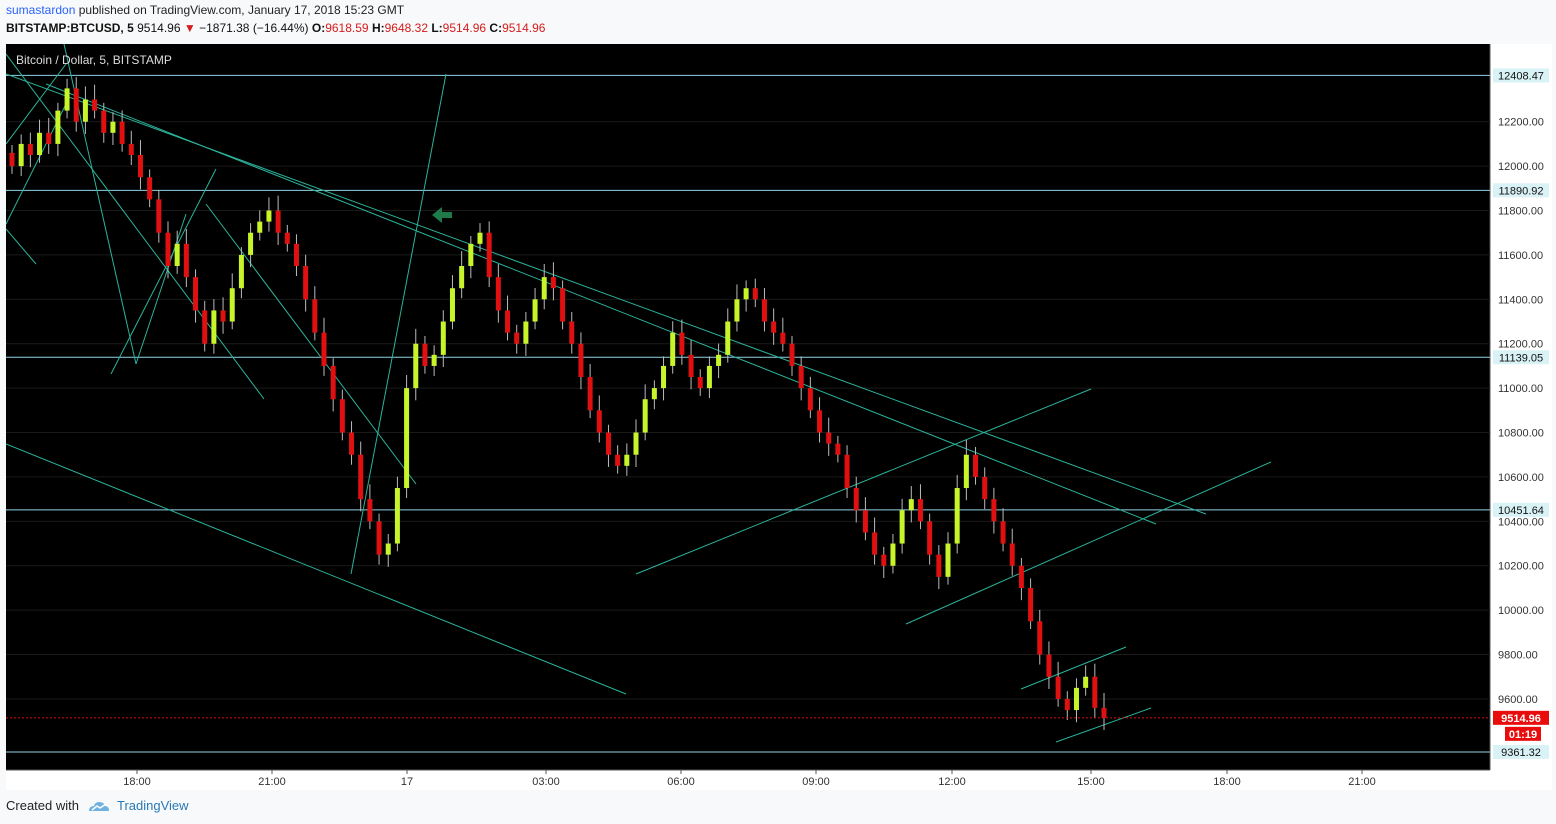 The height and width of the screenshot is (824, 1556). I want to click on y-tick-label: 10600.00, so click(1521, 478).